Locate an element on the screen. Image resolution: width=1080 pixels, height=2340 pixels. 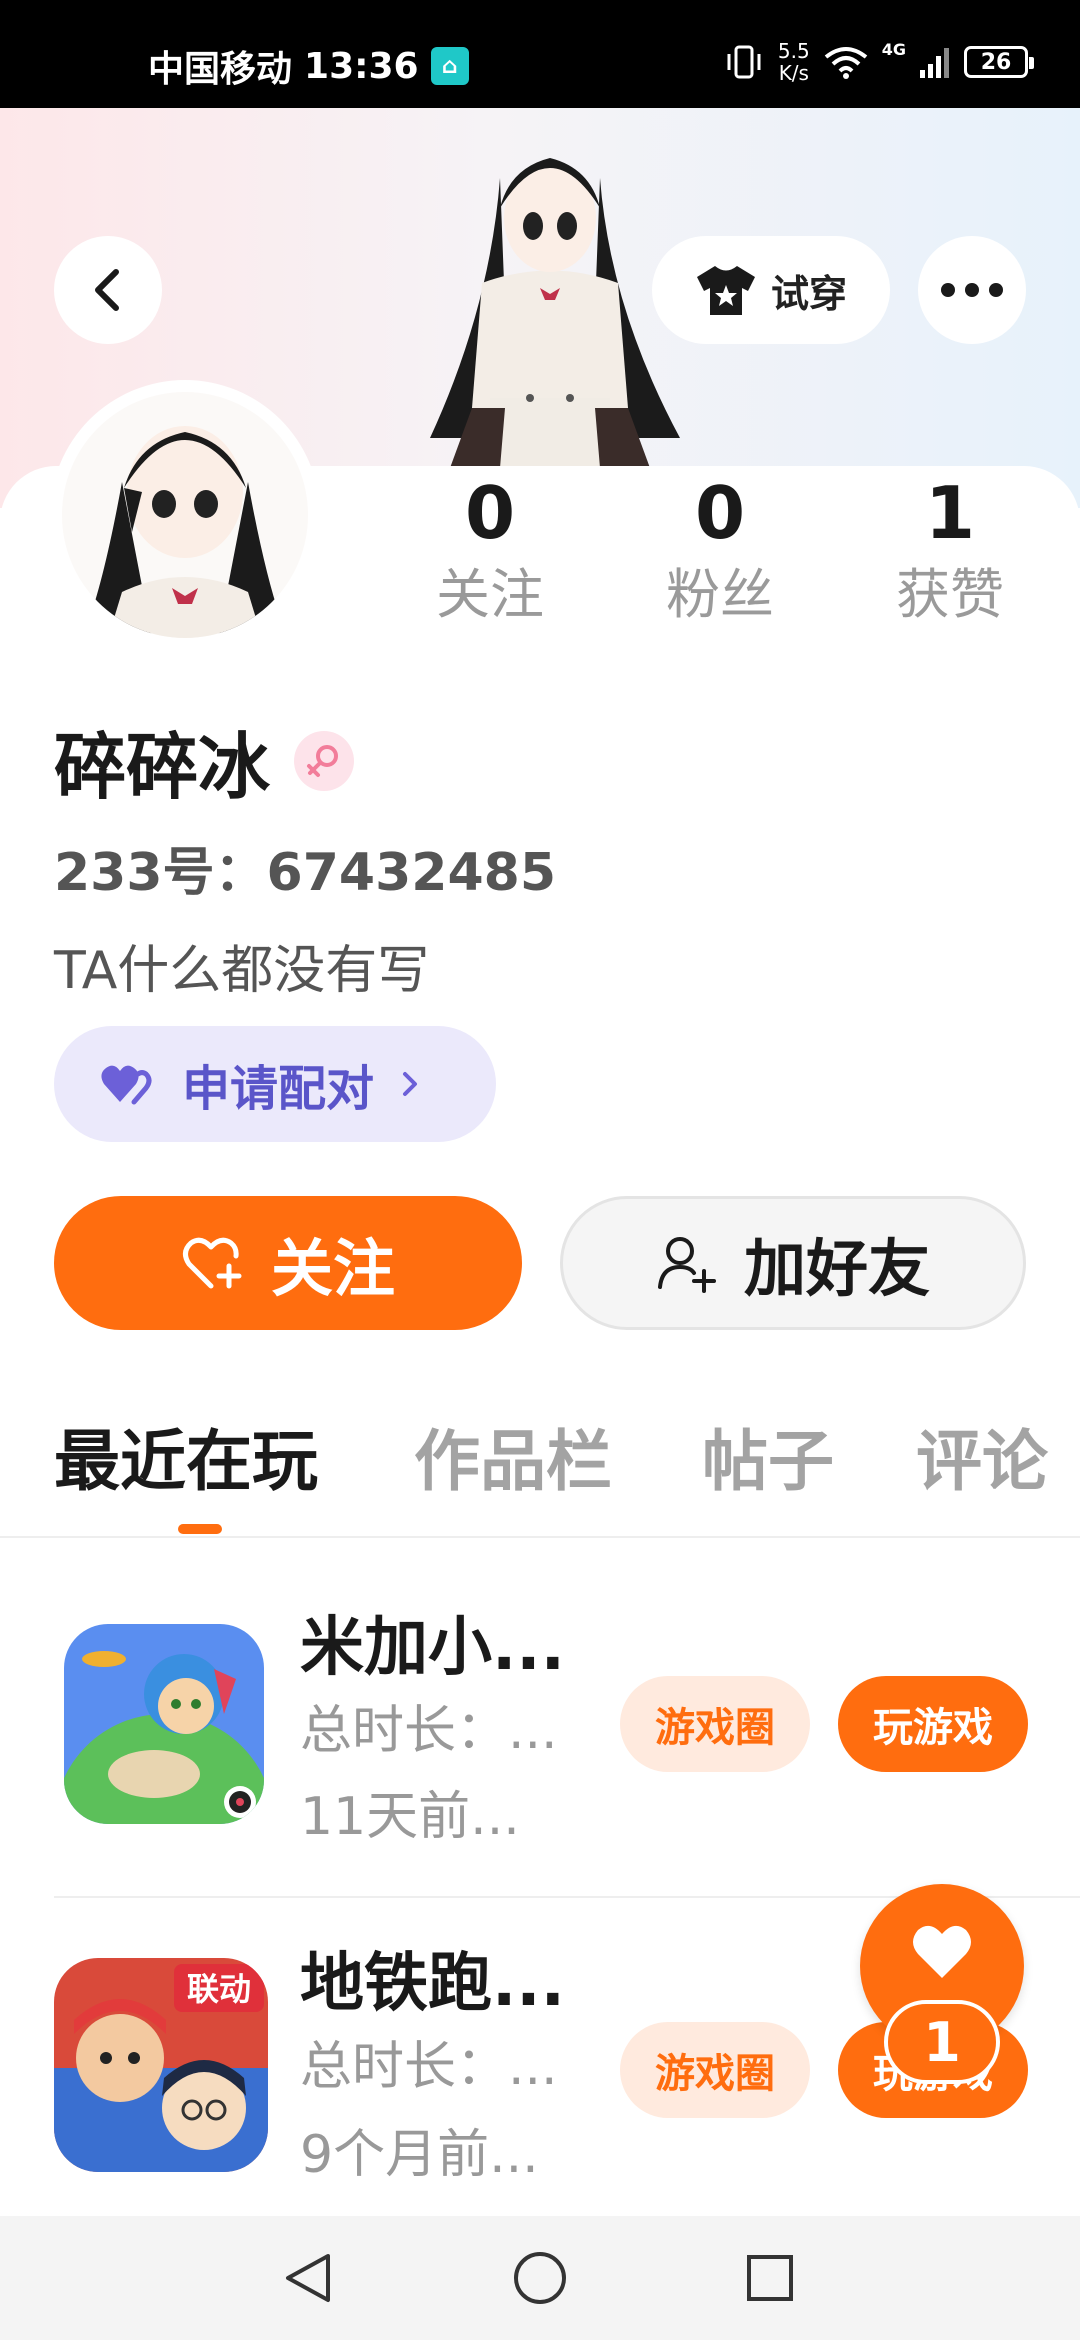
active-tab-indicator is located at coordinates (200, 1529).